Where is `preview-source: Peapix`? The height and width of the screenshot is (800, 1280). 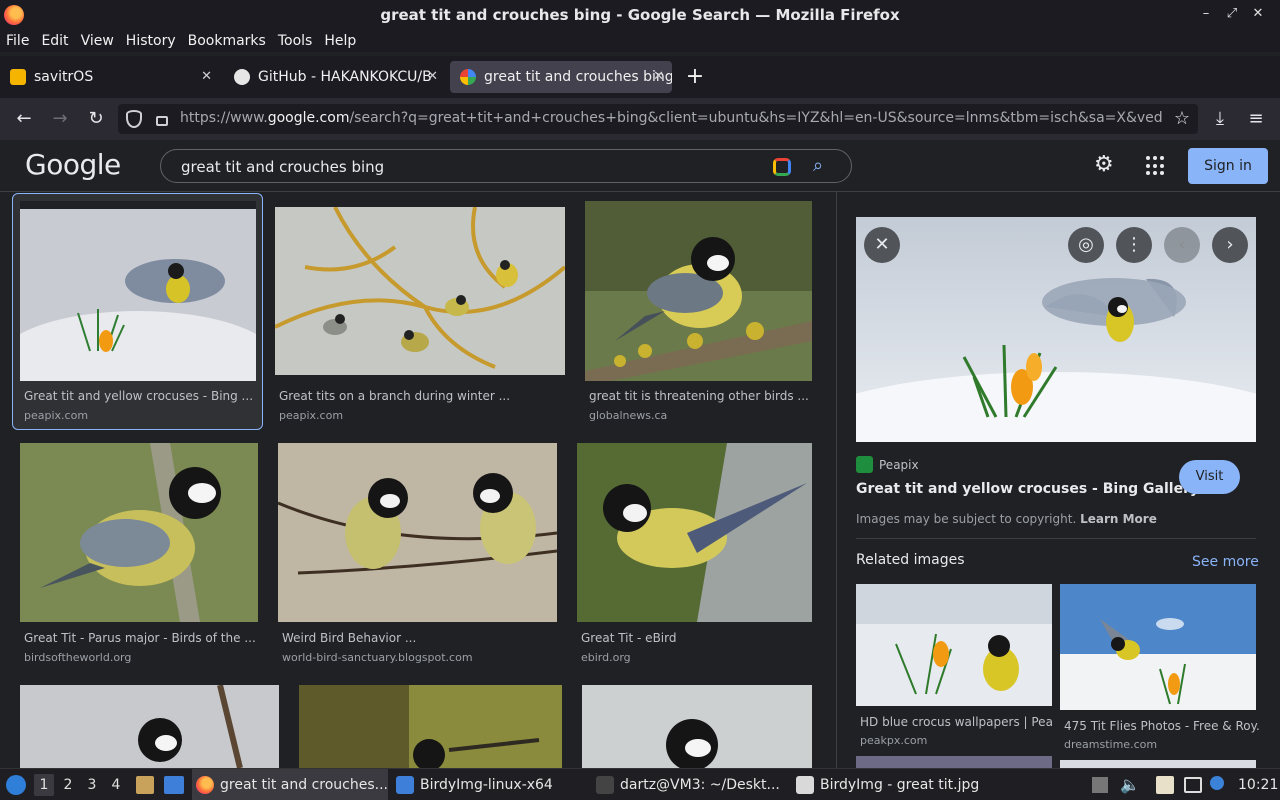
preview-source: Peapix is located at coordinates (899, 465).